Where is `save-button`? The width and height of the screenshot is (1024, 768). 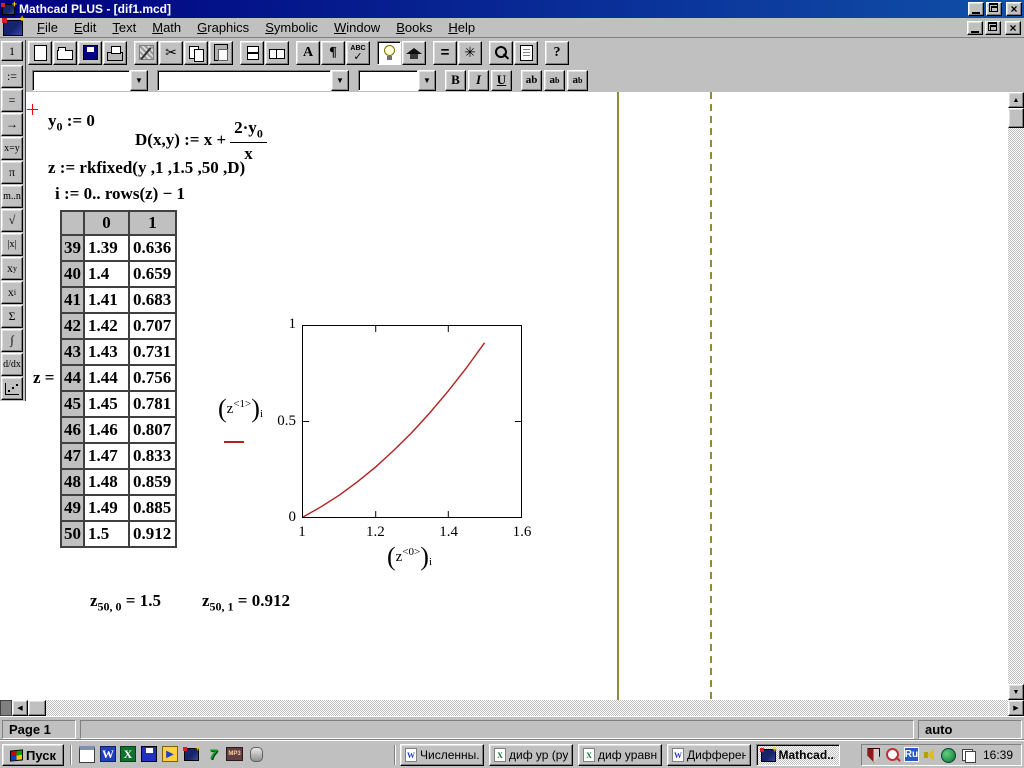
save-button is located at coordinates (90, 52).